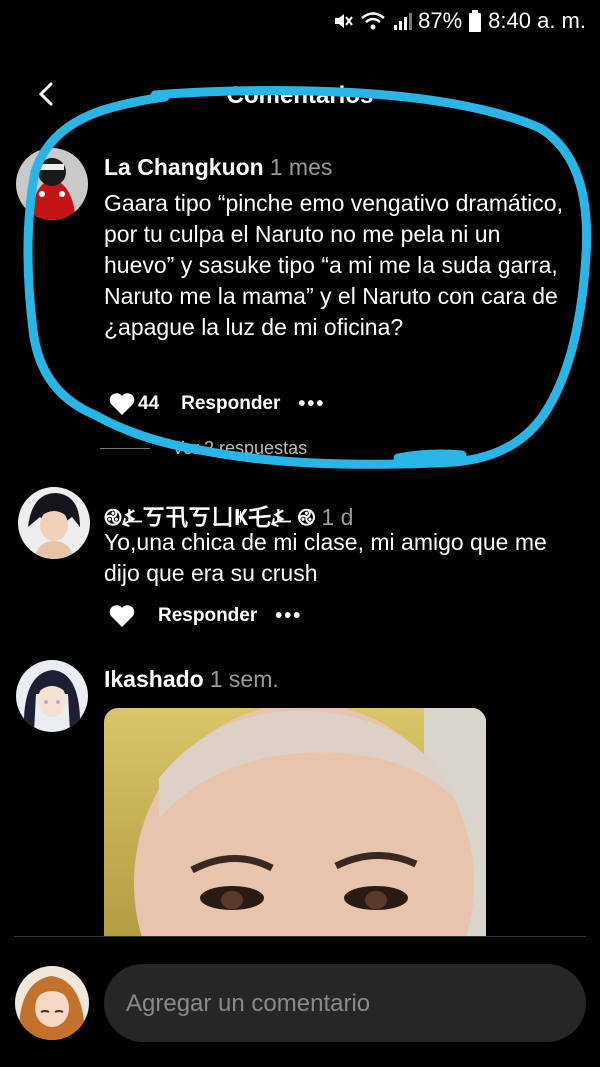 This screenshot has width=600, height=1067. I want to click on header: Comentarios, so click(300, 94).